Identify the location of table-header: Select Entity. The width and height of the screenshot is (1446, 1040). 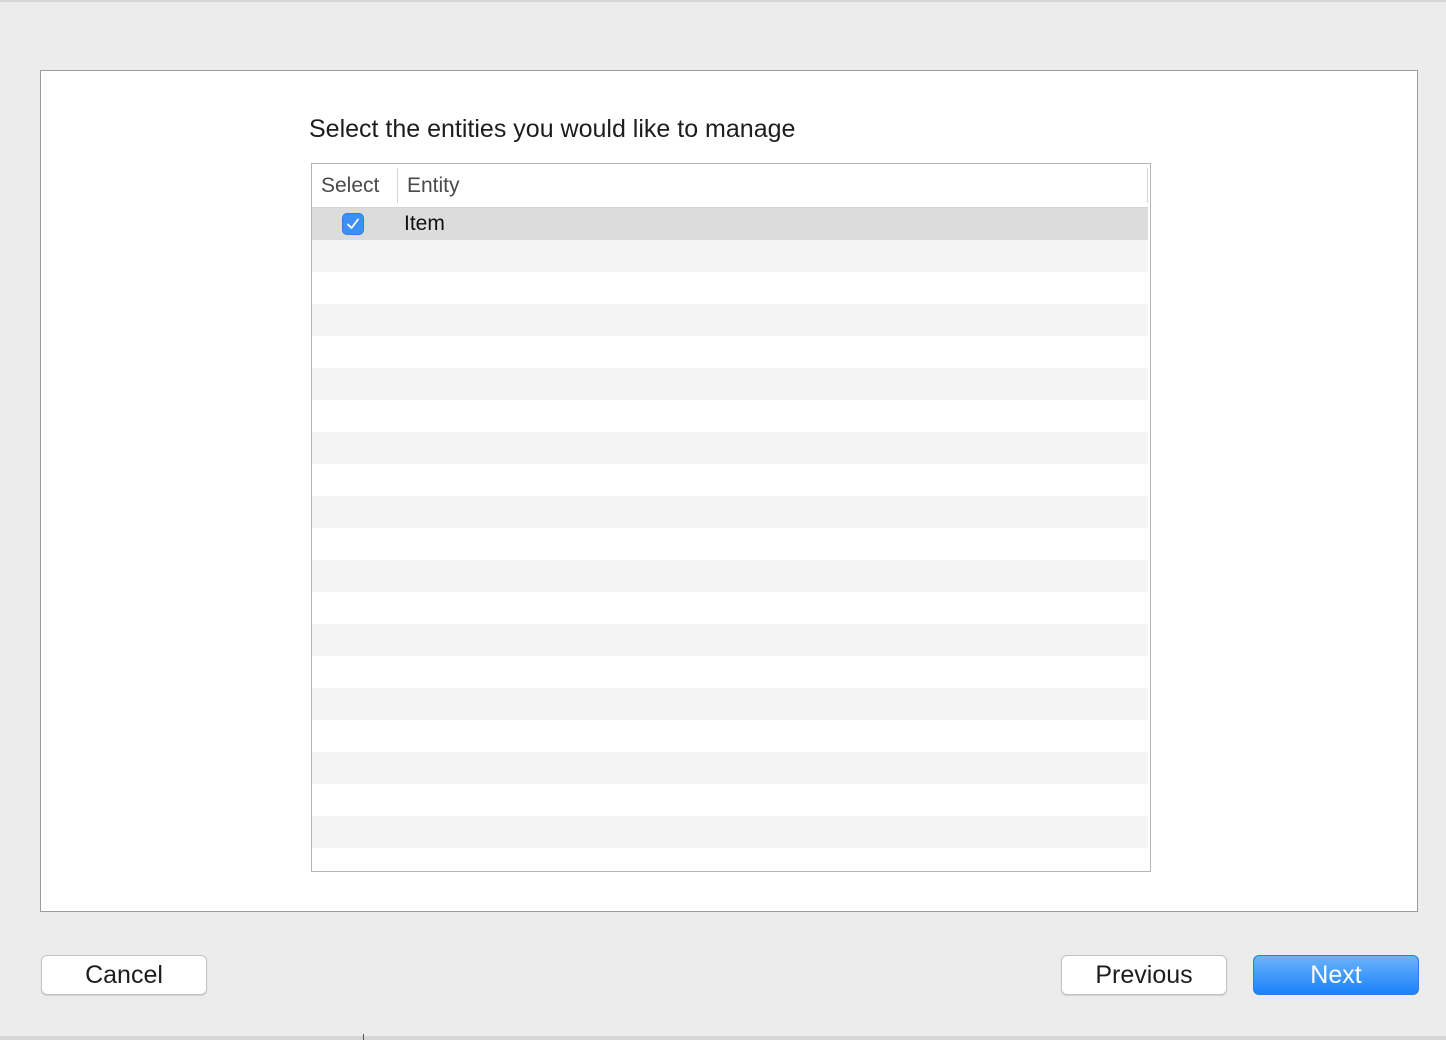
(730, 186).